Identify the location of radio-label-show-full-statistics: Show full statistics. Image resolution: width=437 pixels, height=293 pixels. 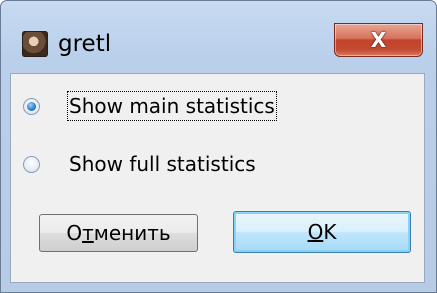
(162, 164).